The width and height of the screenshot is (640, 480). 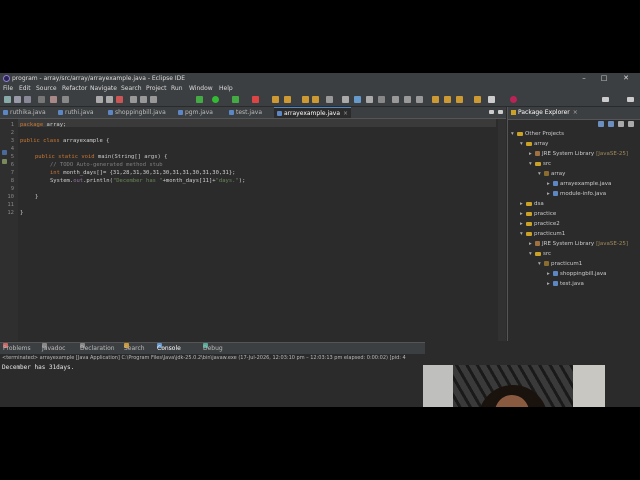 I want to click on menu-search: Search, so click(x=131, y=89).